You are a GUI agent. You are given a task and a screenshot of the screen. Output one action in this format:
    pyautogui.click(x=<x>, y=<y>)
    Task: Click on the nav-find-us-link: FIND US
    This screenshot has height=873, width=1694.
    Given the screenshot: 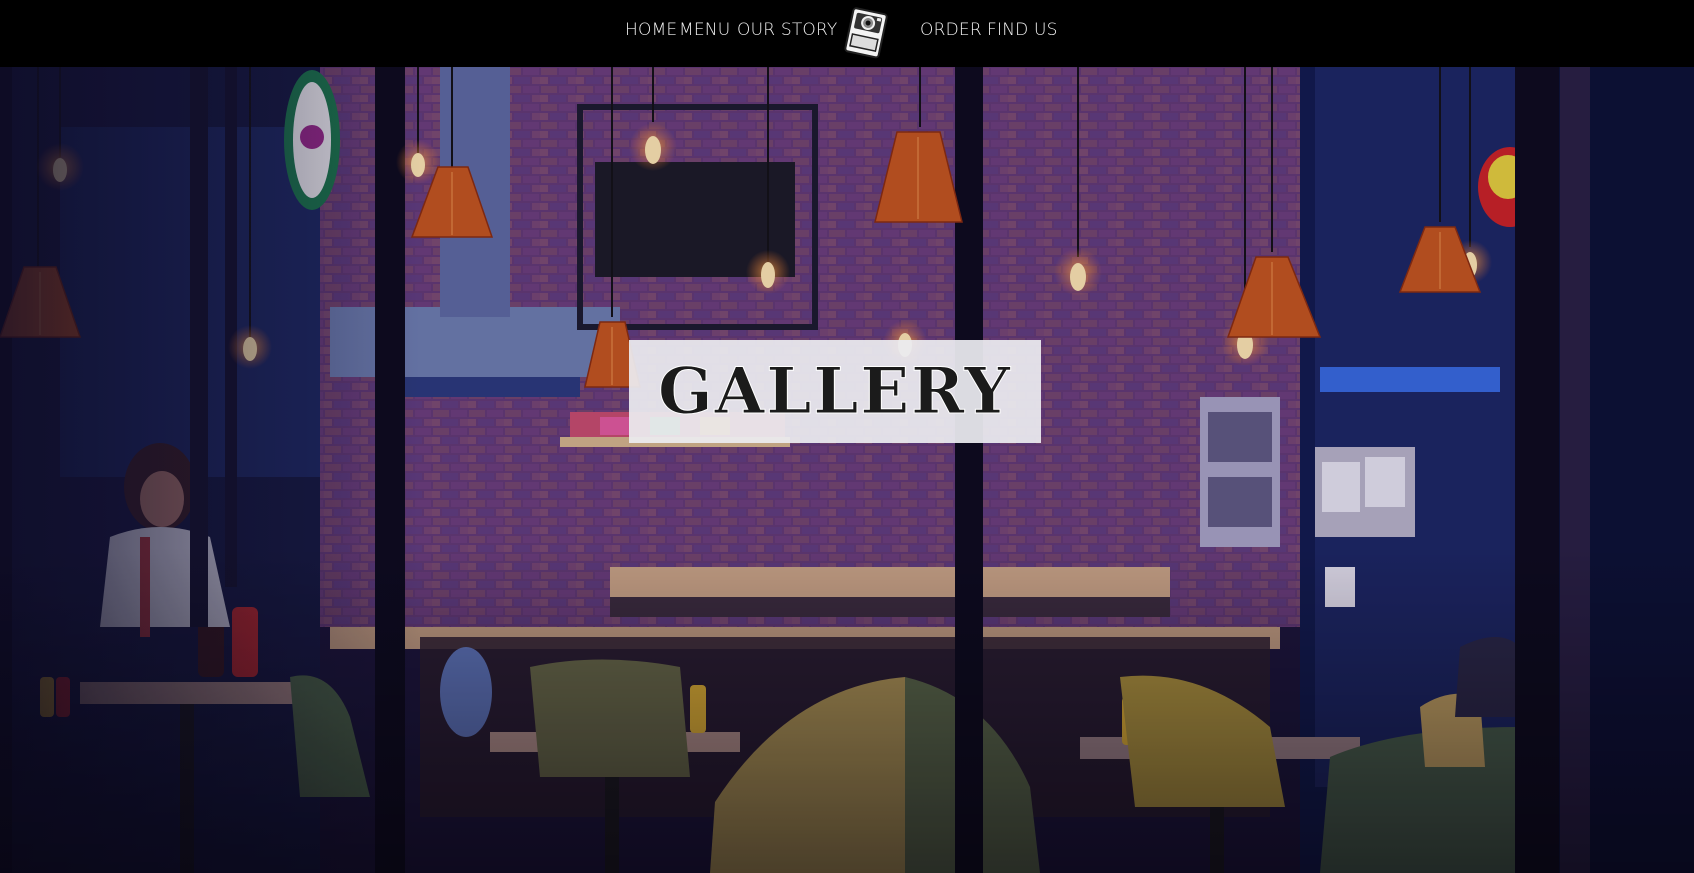 What is the action you would take?
    pyautogui.click(x=1022, y=30)
    